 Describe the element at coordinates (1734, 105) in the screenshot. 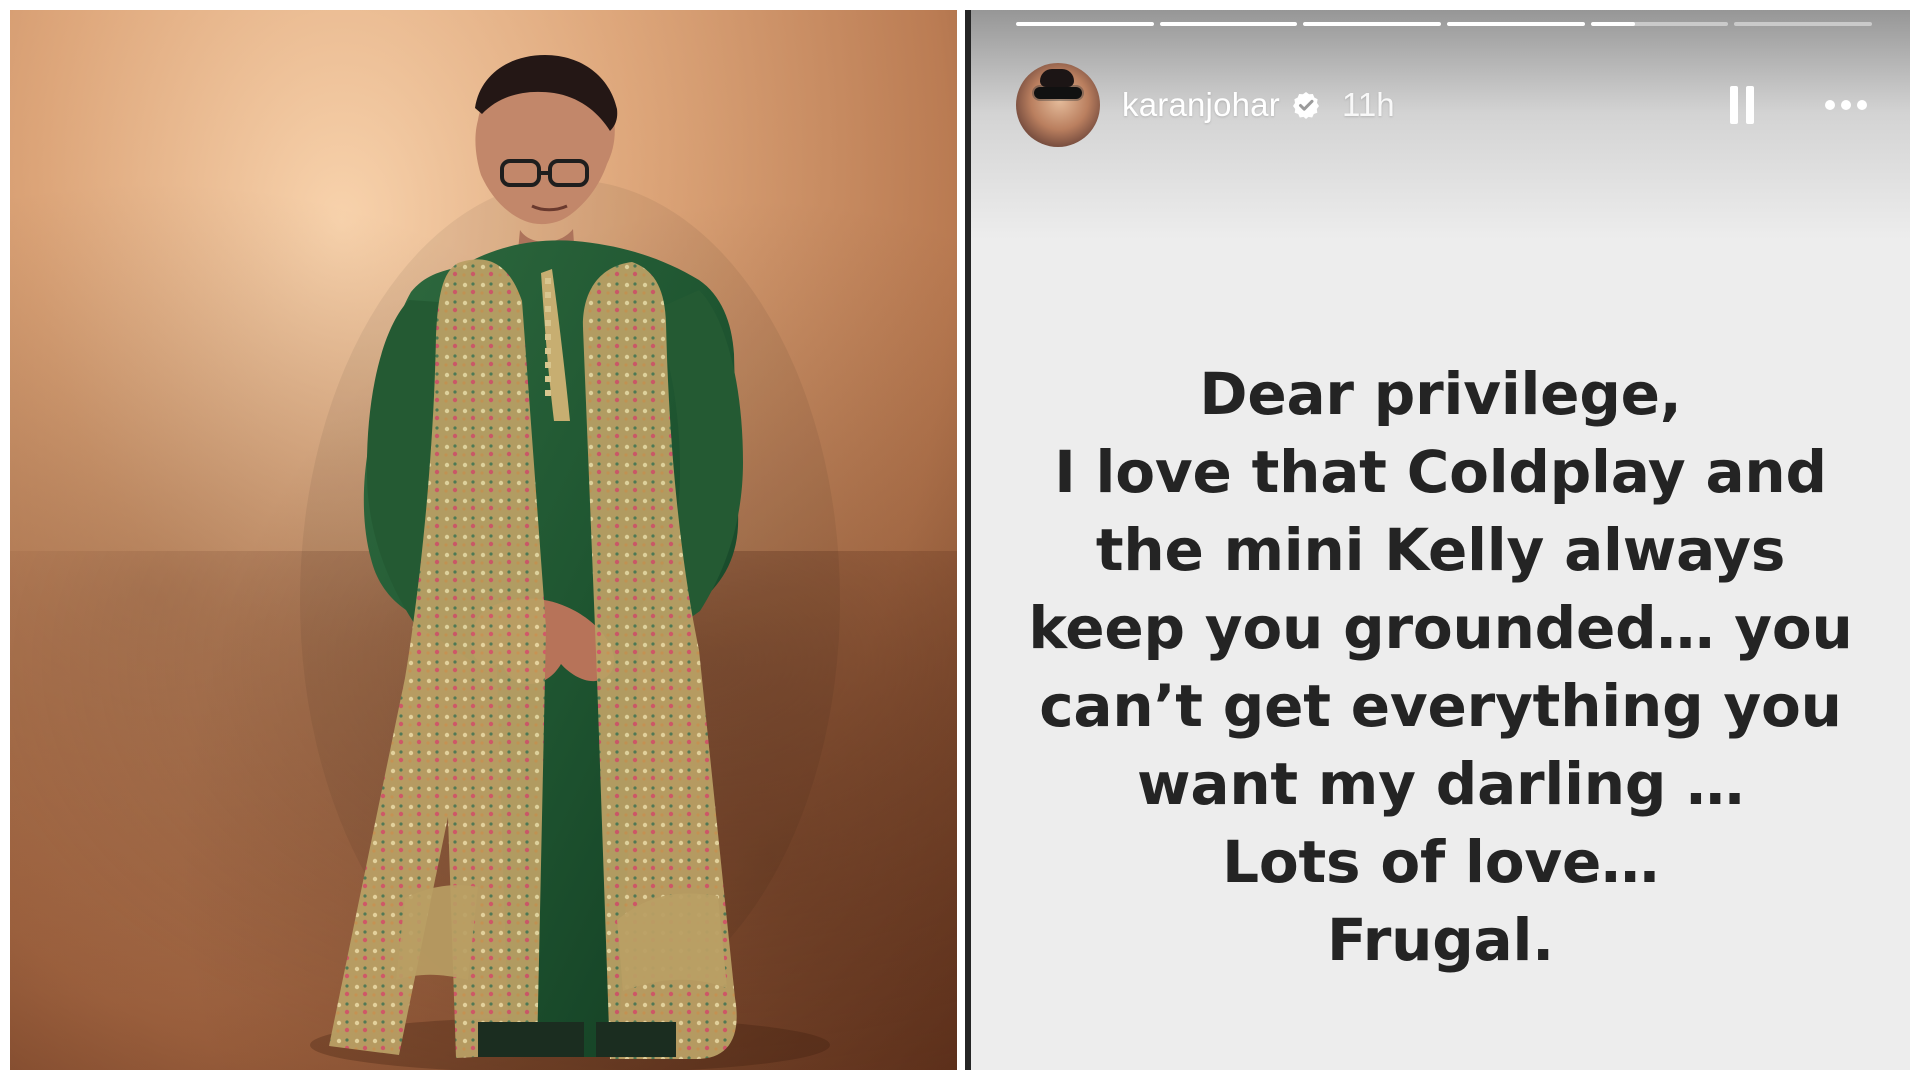

I see `pause-bar-left` at that location.